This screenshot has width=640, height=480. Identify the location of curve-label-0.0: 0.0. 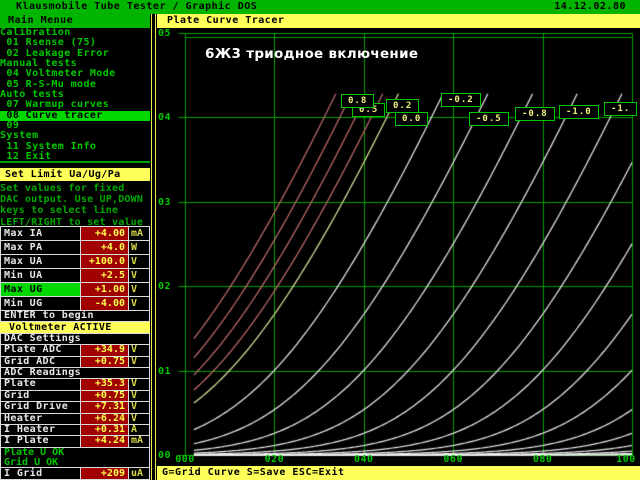
(412, 119).